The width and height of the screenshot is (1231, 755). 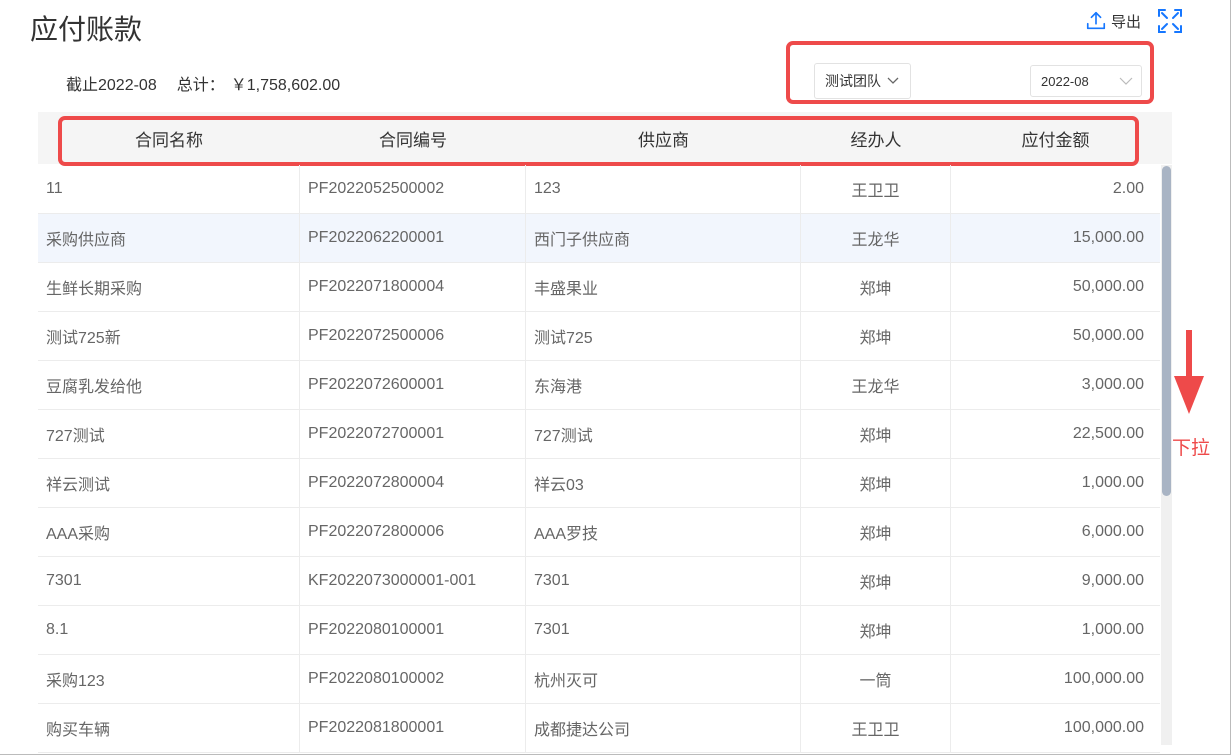 I want to click on cell-contract-number: PF2022080100001, so click(x=413, y=630).